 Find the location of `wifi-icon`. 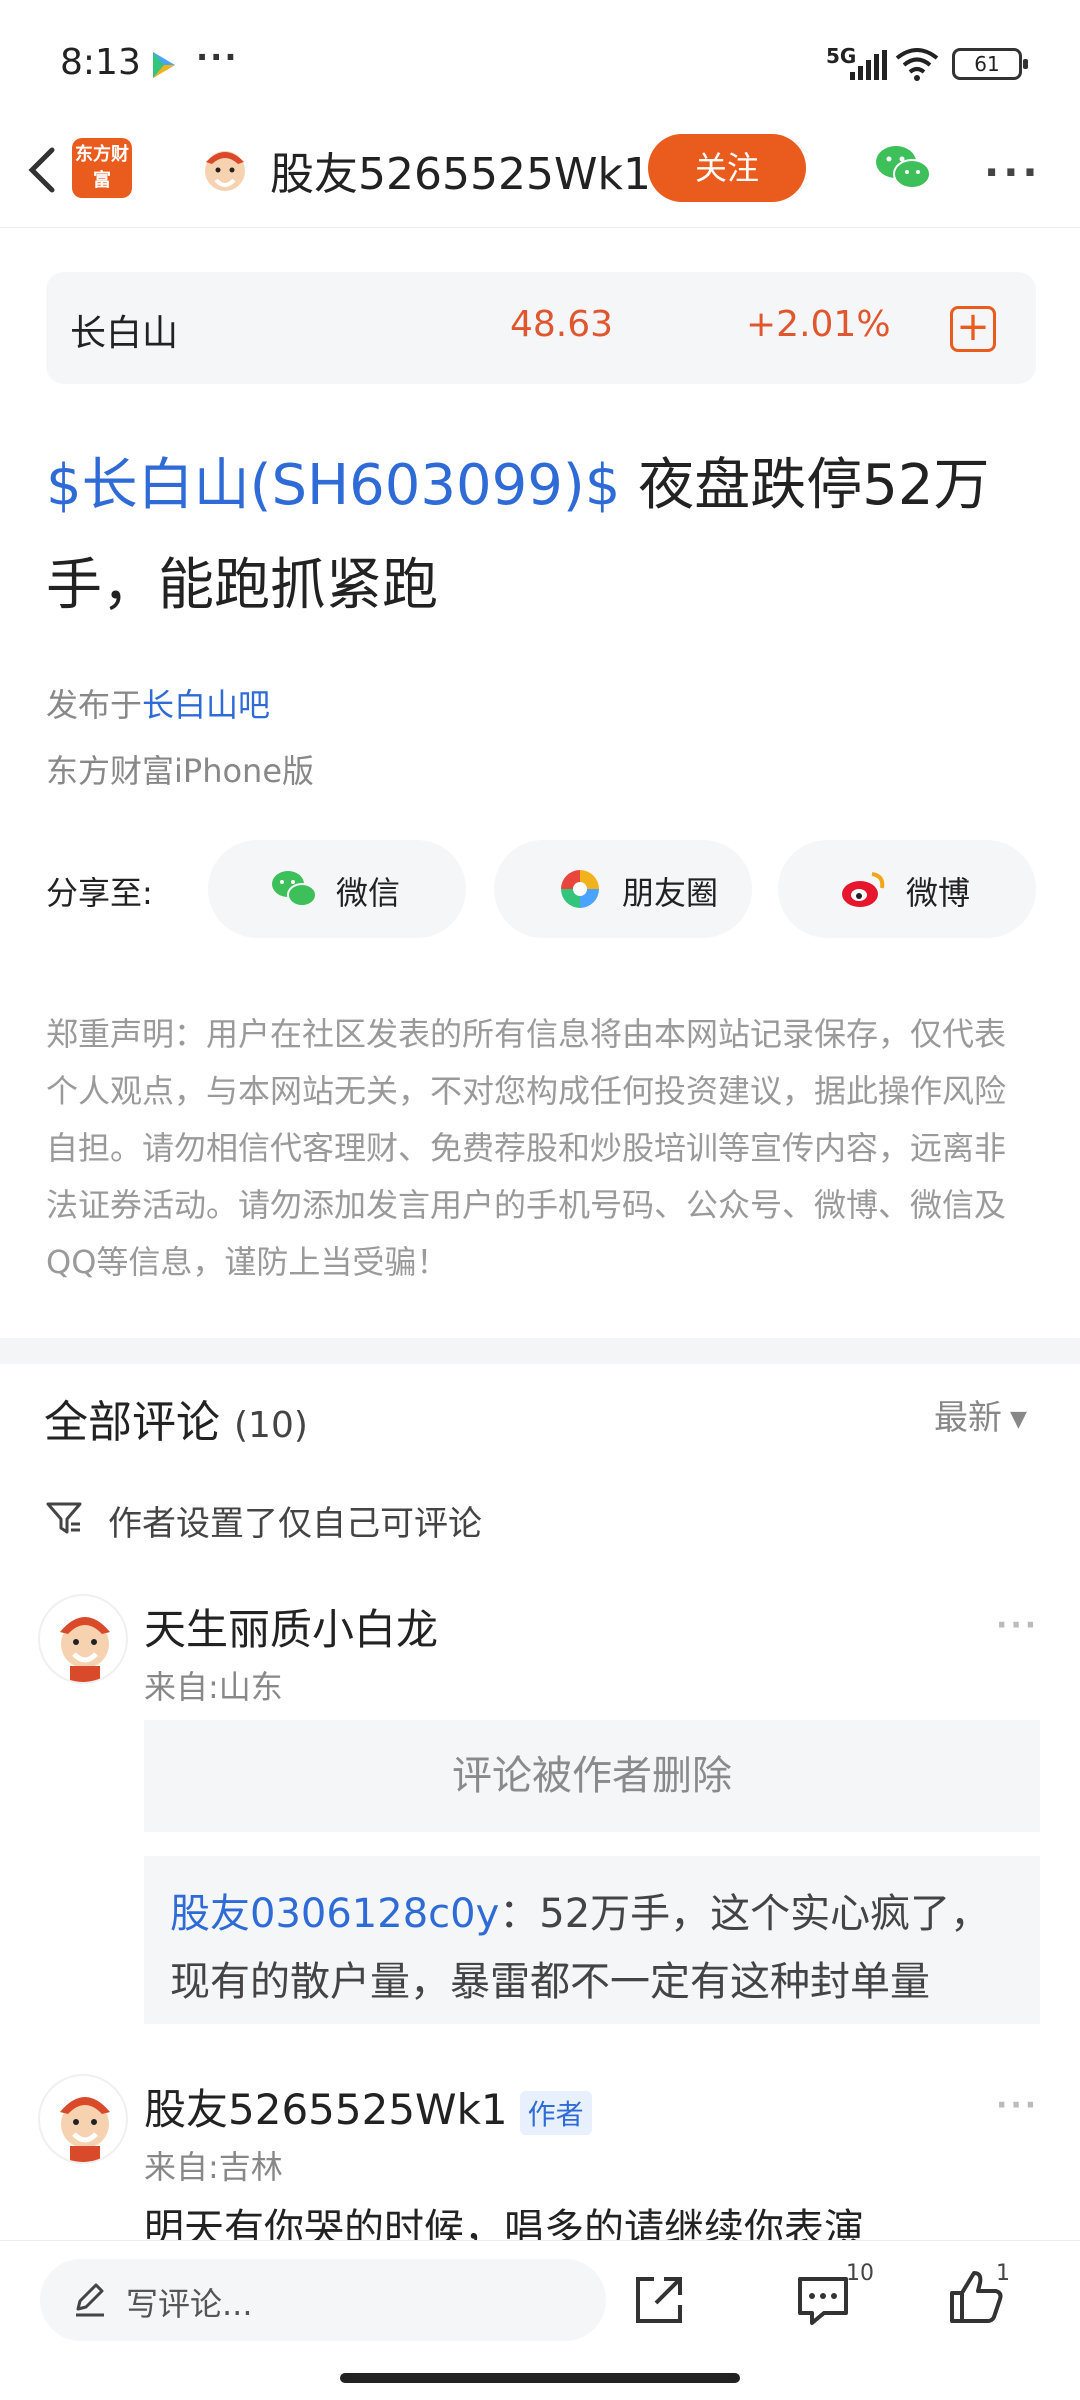

wifi-icon is located at coordinates (917, 64).